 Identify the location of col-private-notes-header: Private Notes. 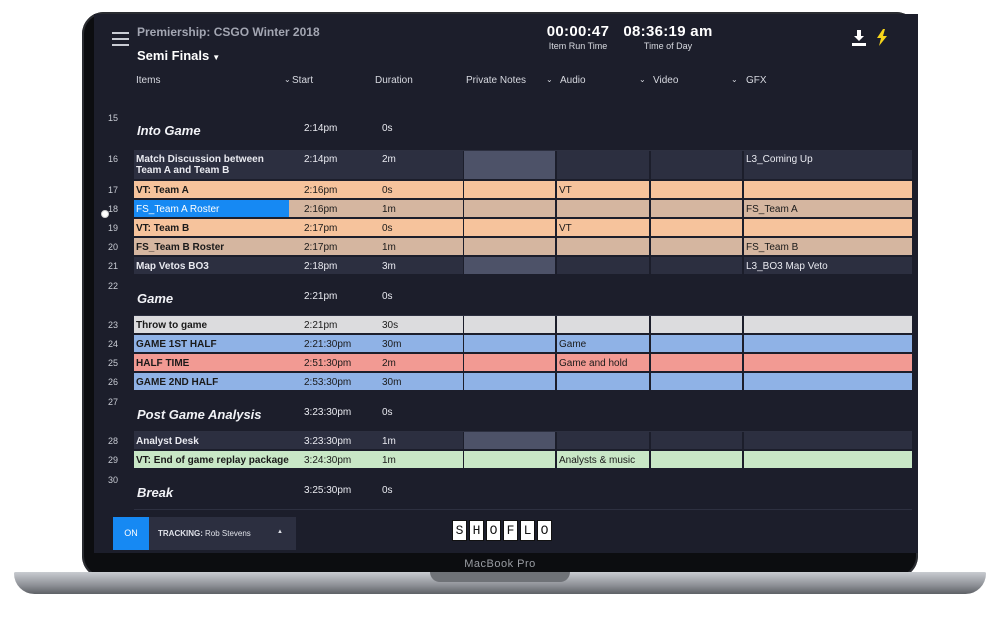
(496, 82).